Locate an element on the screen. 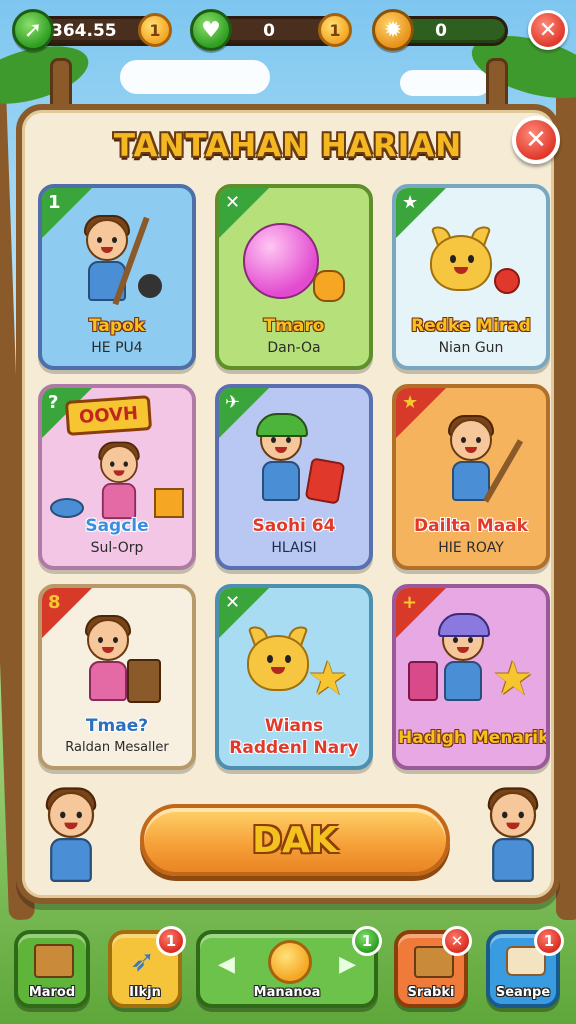  nav-button-mananoa: ◀ ▶ 1 Mananoa is located at coordinates (289, 967).